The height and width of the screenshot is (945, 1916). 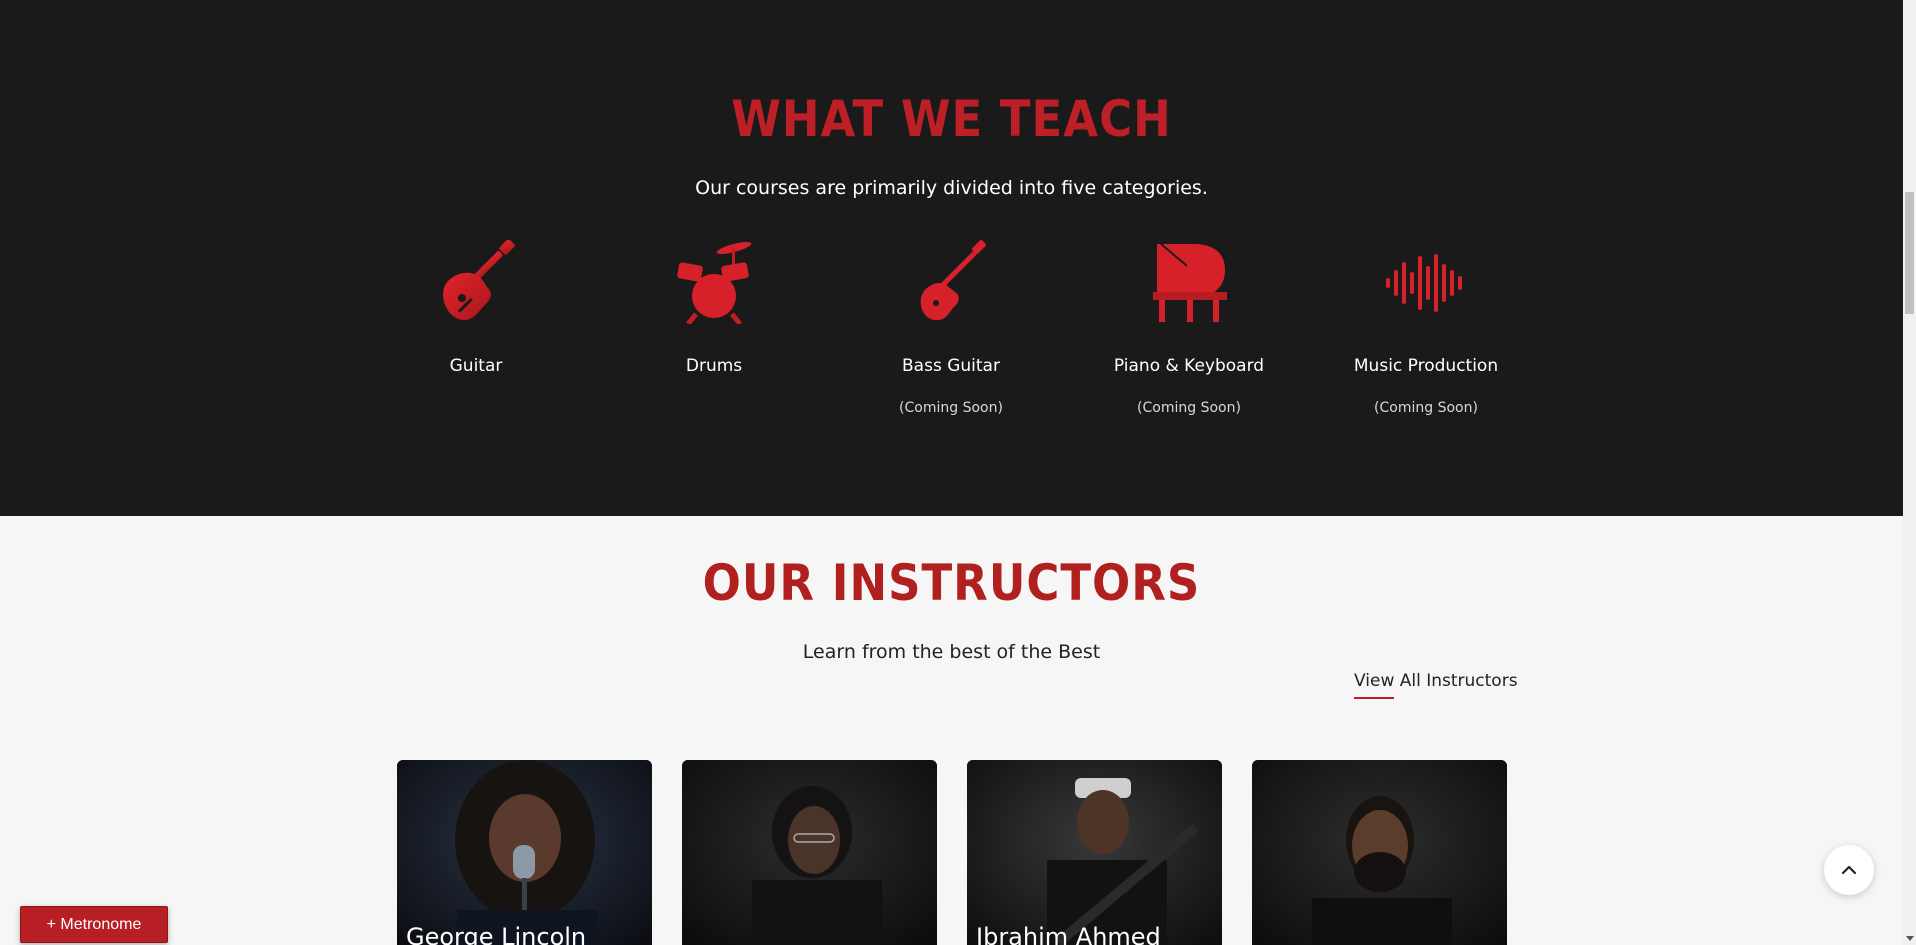 What do you see at coordinates (714, 366) in the screenshot?
I see `category-name: Drums` at bounding box center [714, 366].